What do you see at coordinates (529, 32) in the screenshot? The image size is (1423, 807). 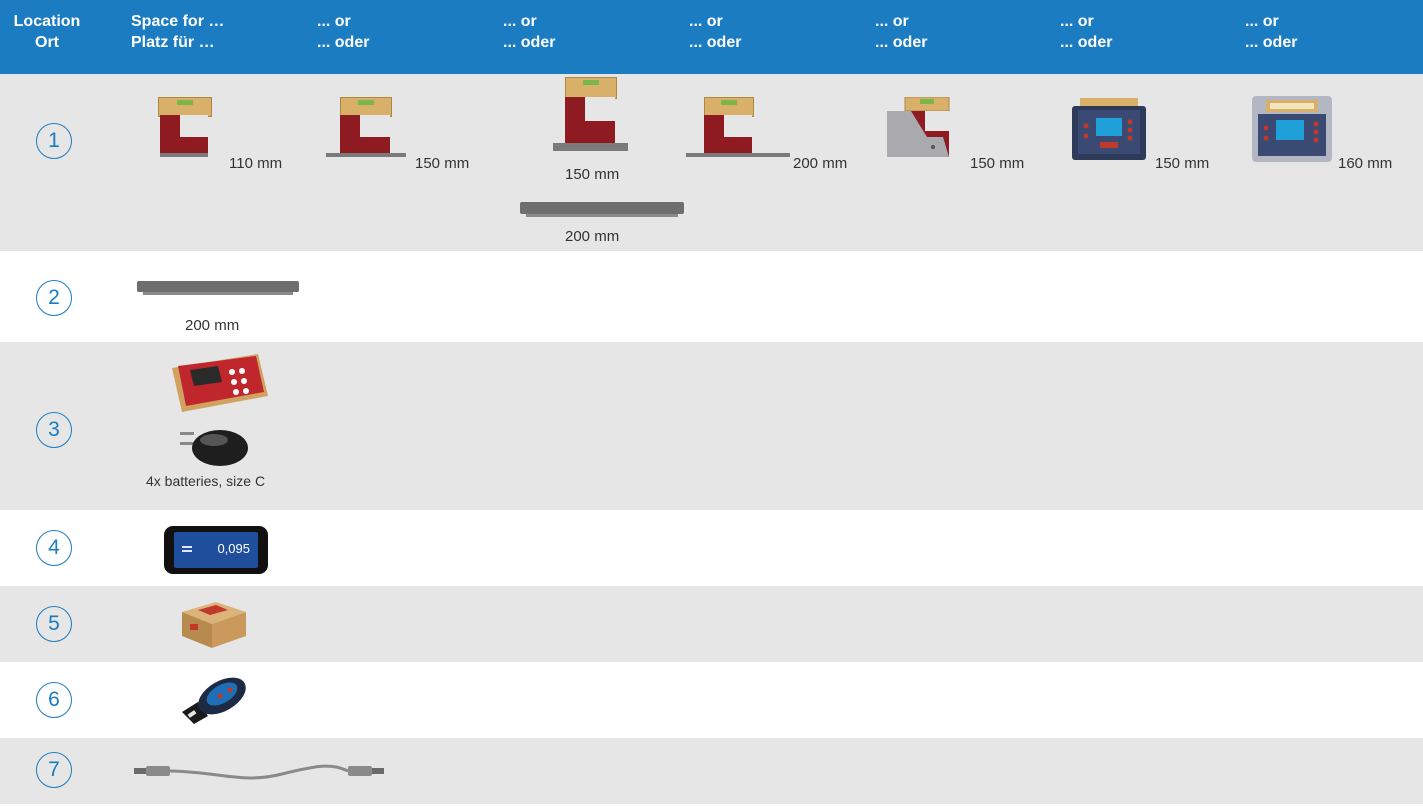 I see `header-or-2: ... or... oder` at bounding box center [529, 32].